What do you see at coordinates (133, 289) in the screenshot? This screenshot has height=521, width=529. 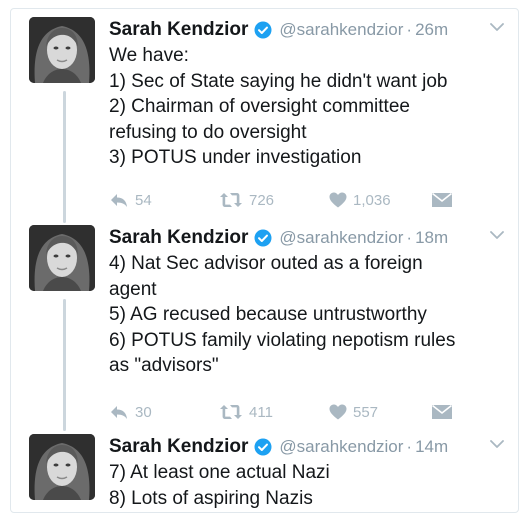 I see `tweet-text-line: agent` at bounding box center [133, 289].